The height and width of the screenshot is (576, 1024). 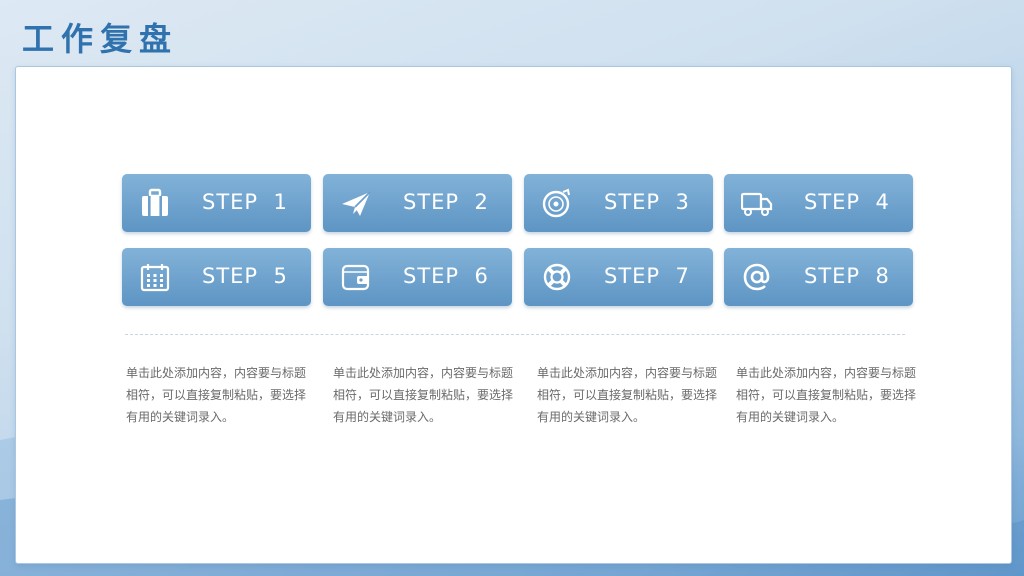 What do you see at coordinates (627, 395) in the screenshot?
I see `description-3: 单击此处添加内容，内容要与标题相符，可以直接复制粘贴，要选择有用的关键词录入。` at bounding box center [627, 395].